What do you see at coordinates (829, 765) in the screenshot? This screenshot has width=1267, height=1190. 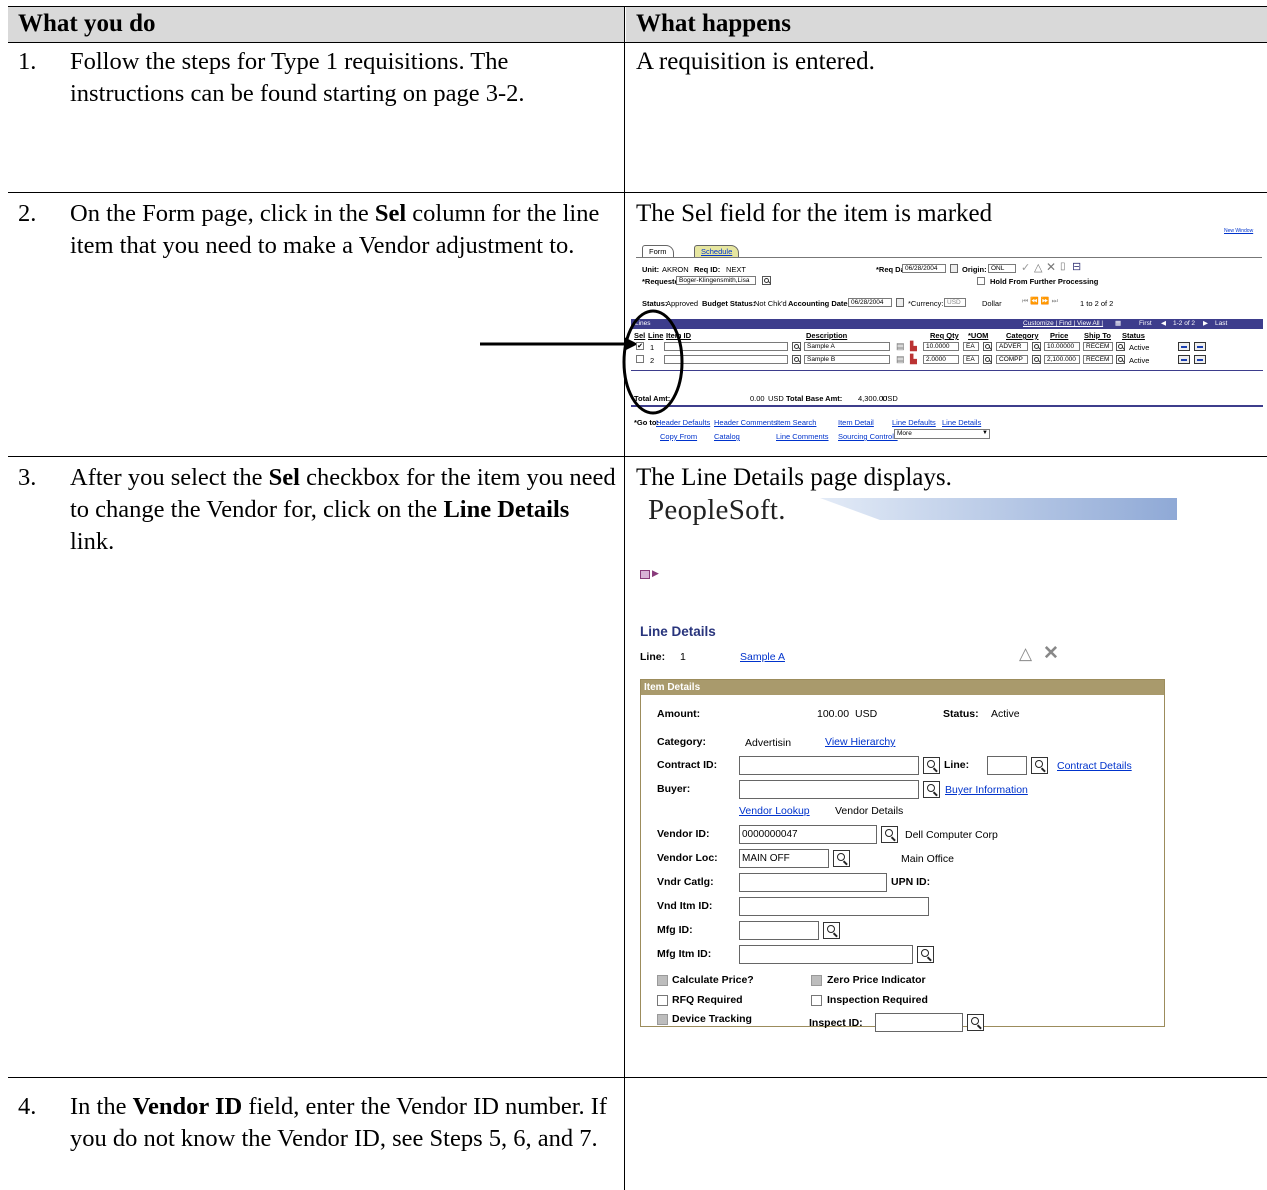 I see `contract-id-input` at bounding box center [829, 765].